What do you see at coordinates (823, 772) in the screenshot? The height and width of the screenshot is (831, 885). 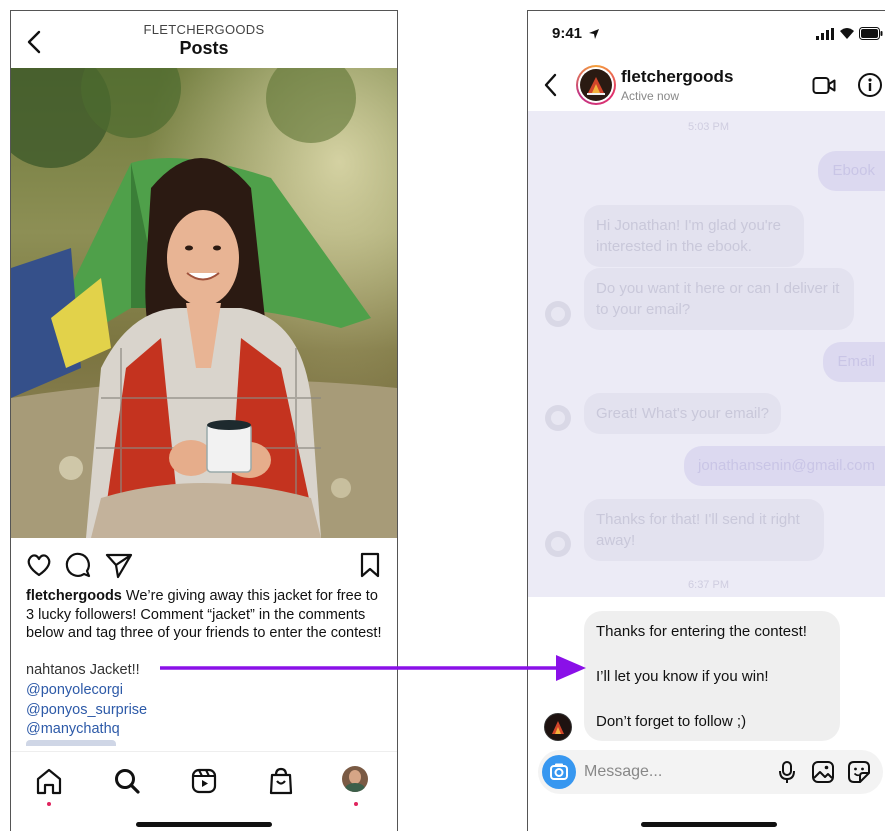 I see `gallery-icon` at bounding box center [823, 772].